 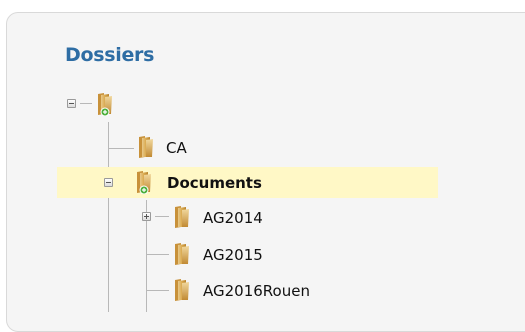 What do you see at coordinates (108, 182) in the screenshot?
I see `collapse-toggle-documents` at bounding box center [108, 182].